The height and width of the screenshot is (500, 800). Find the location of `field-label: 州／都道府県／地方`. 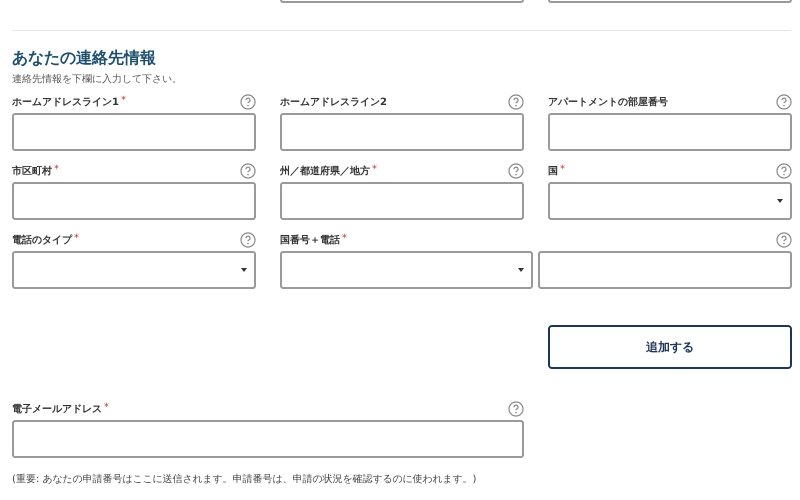

field-label: 州／都道府県／地方 is located at coordinates (325, 171).